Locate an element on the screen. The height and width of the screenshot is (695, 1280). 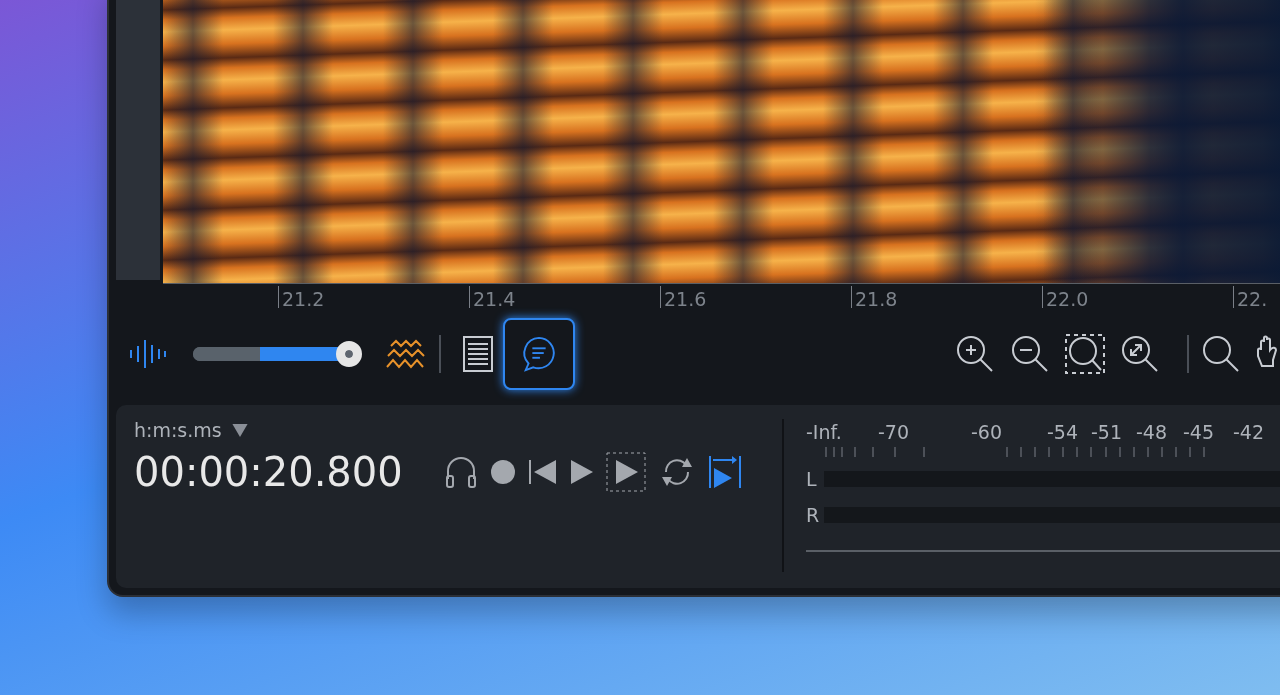
slider-thumb is located at coordinates (349, 354).